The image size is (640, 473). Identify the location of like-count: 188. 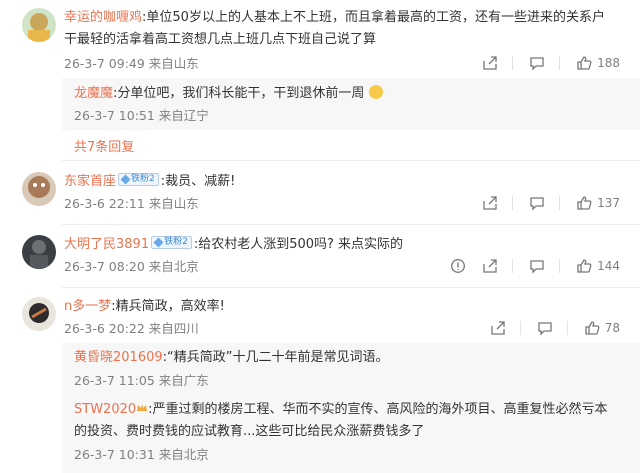
(608, 63).